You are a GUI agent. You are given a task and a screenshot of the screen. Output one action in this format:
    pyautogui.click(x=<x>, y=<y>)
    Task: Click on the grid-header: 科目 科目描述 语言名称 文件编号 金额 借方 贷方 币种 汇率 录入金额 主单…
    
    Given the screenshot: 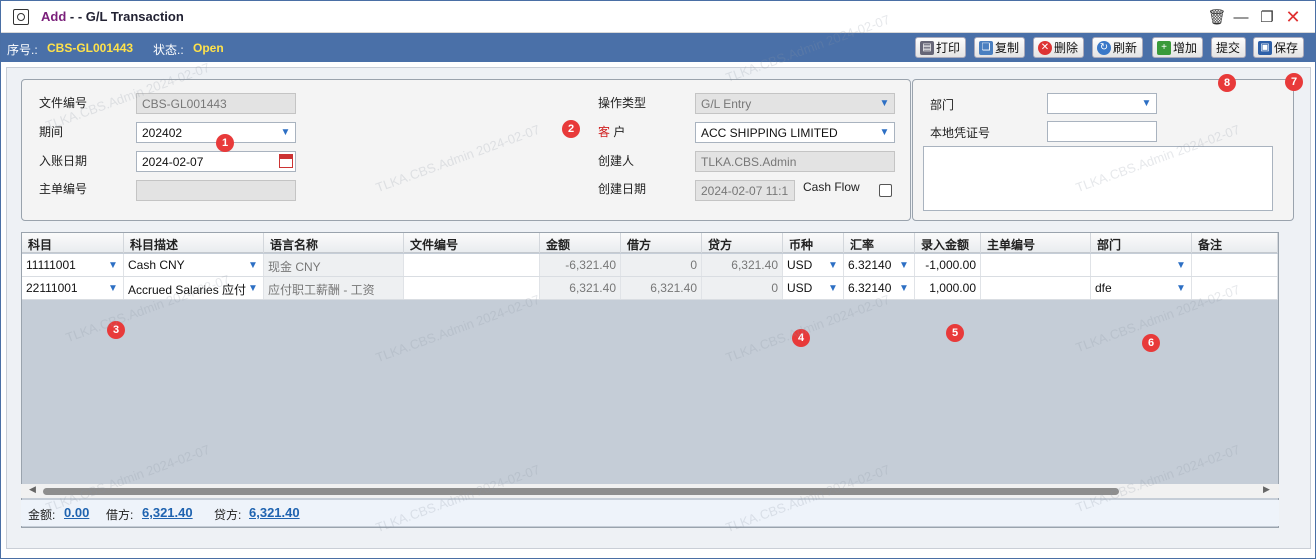 What is the action you would take?
    pyautogui.click(x=650, y=243)
    